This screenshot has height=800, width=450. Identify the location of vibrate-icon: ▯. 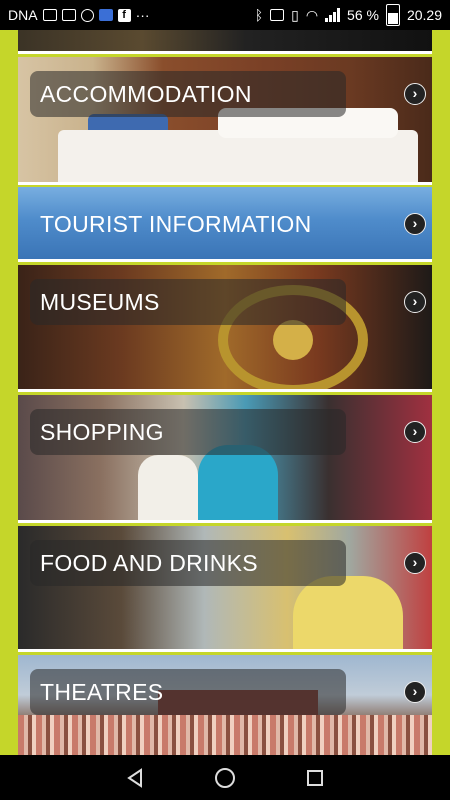
(295, 14).